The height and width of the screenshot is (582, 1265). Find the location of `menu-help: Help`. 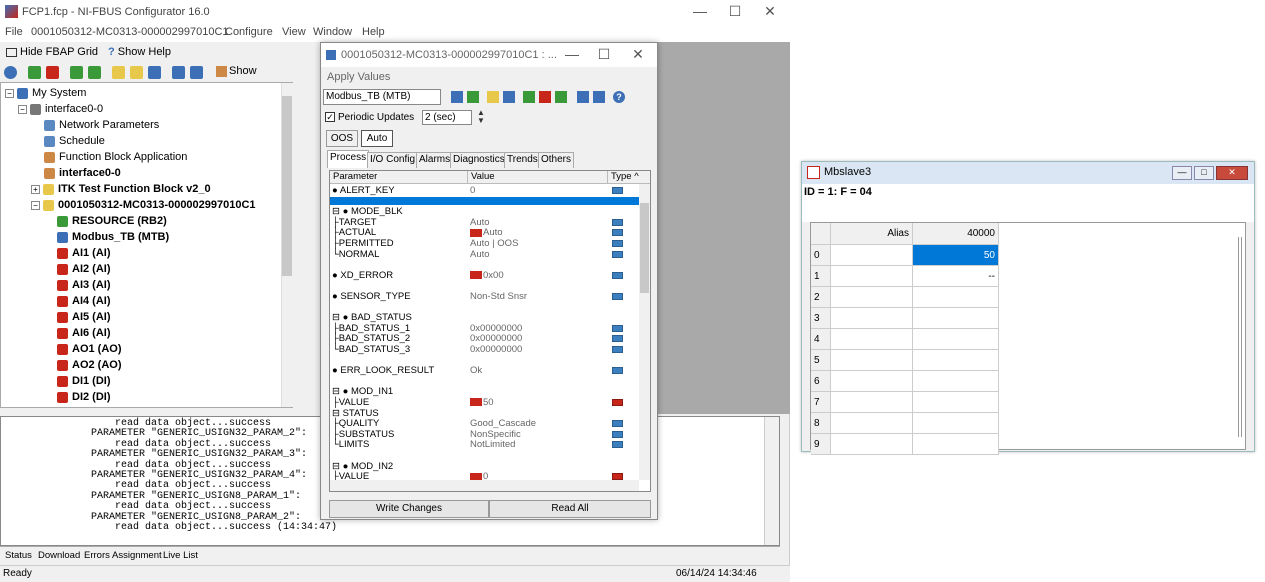

menu-help: Help is located at coordinates (373, 32).